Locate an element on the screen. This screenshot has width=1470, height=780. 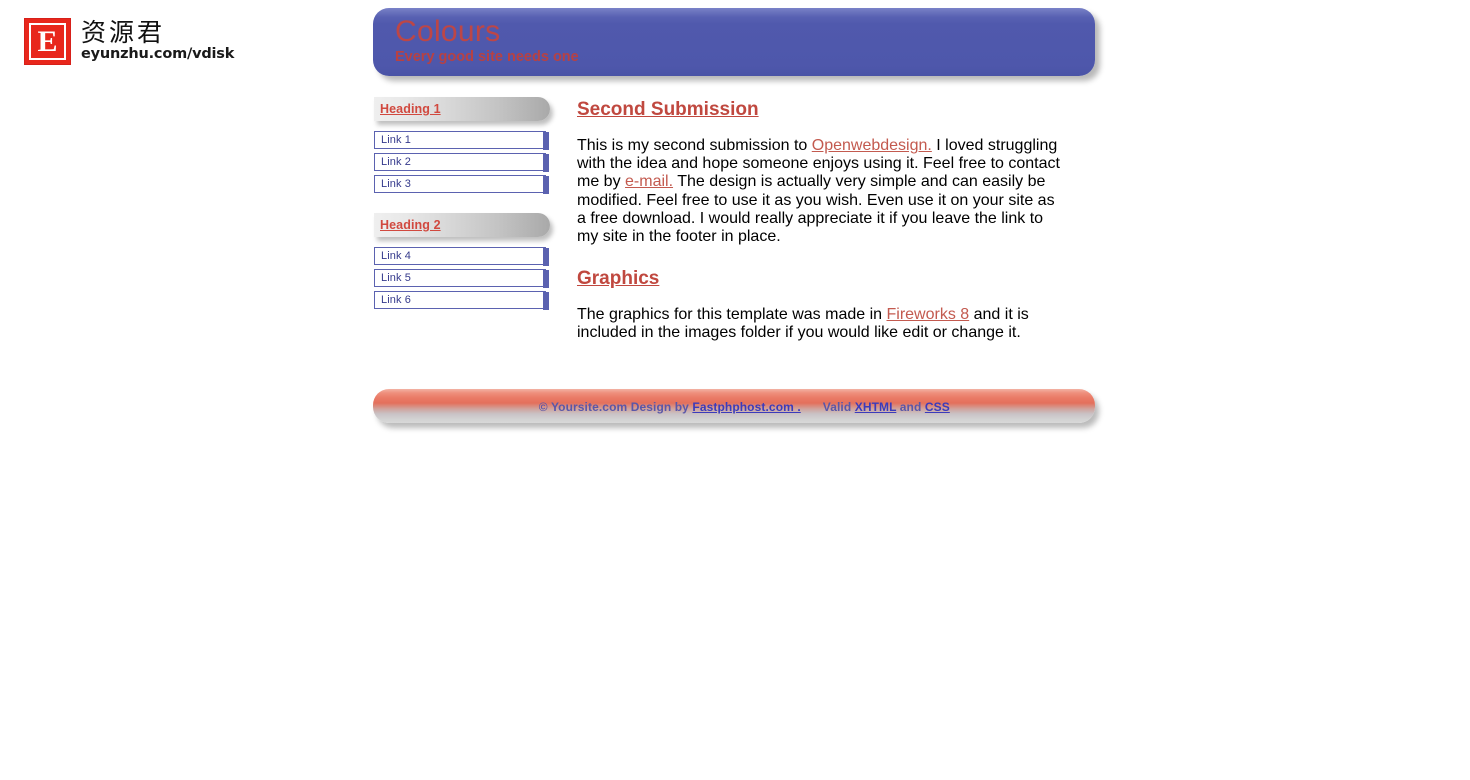
sidebar-item-link-2: Link 2 is located at coordinates (461, 162).